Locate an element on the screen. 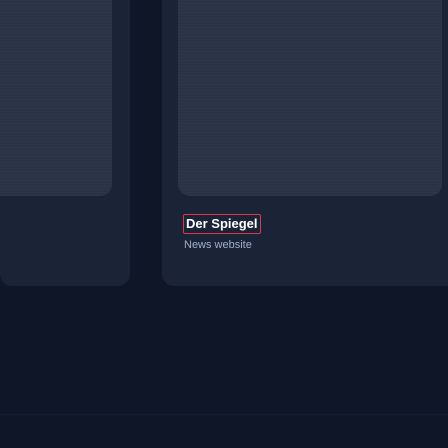 The image size is (448, 448). result-title: Der Spiegel is located at coordinates (222, 224).